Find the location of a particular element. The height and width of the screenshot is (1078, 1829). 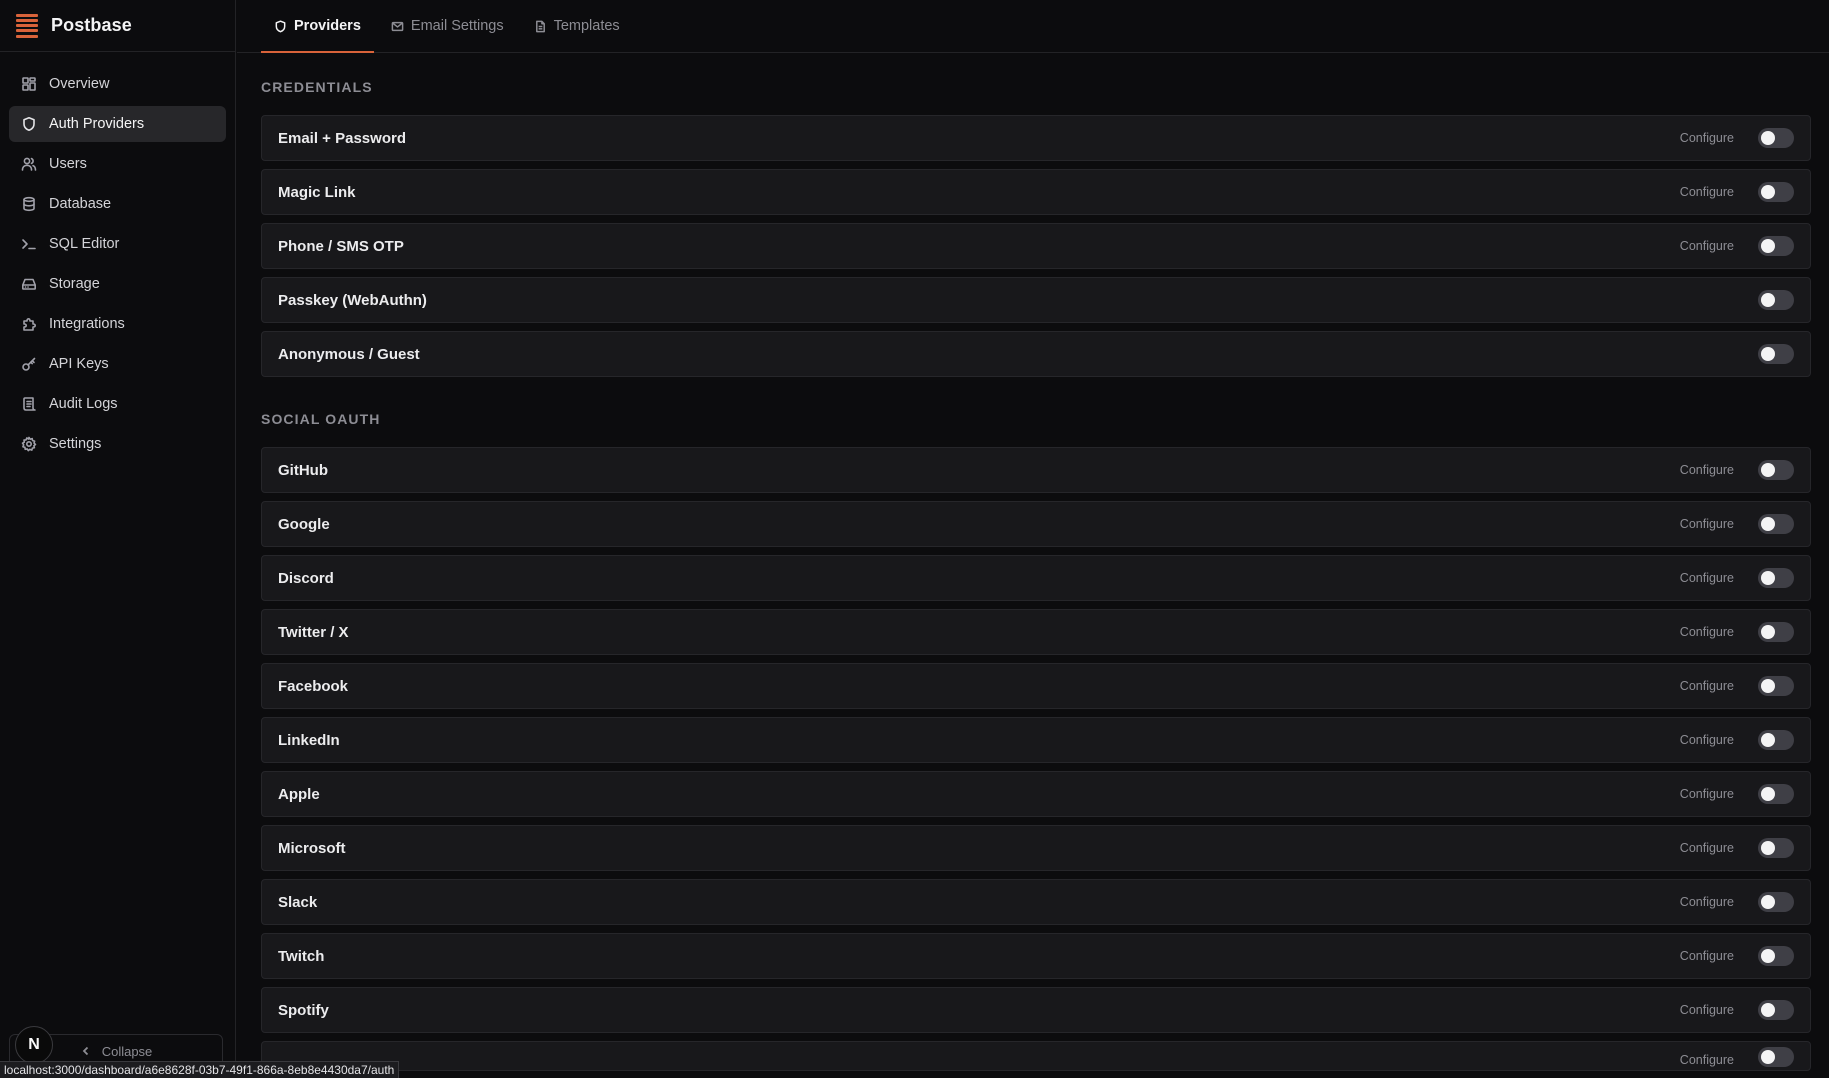

brand: Postbase is located at coordinates (117, 26).